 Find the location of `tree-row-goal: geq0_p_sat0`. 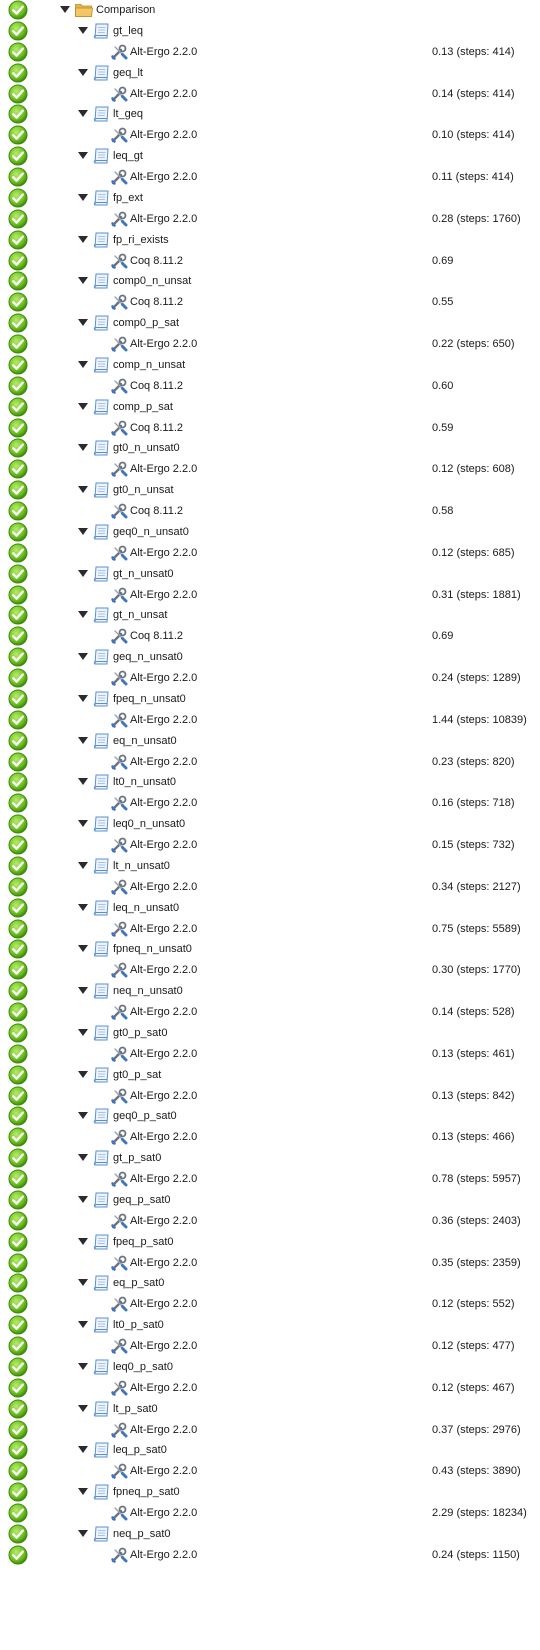

tree-row-goal: geq0_p_sat0 is located at coordinates (270, 1116).